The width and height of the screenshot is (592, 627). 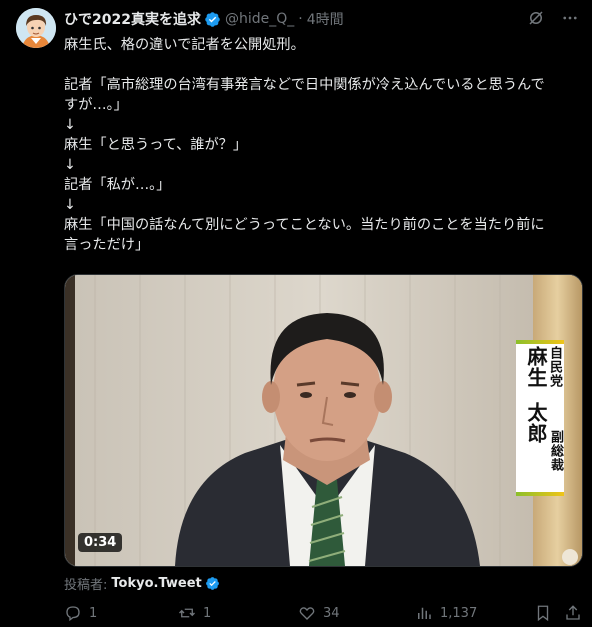 I want to click on reply-icon, so click(x=73, y=613).